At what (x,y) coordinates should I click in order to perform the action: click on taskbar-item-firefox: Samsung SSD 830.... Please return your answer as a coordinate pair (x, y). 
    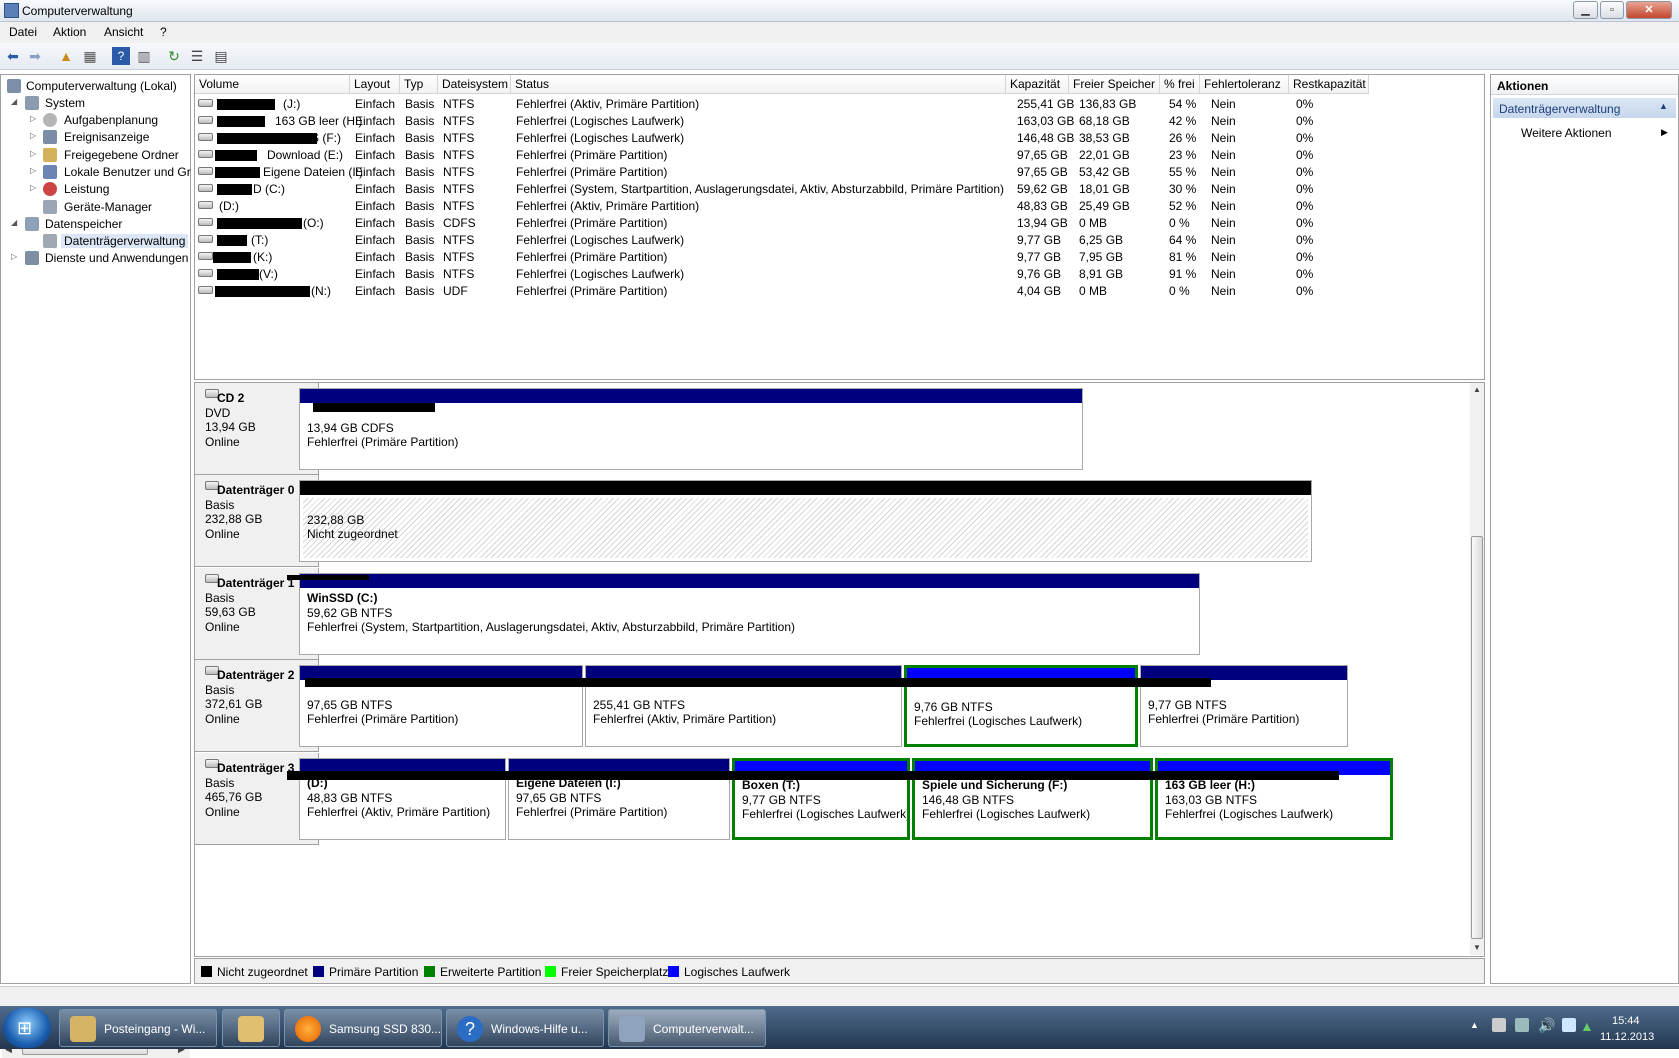
    Looking at the image, I should click on (363, 1028).